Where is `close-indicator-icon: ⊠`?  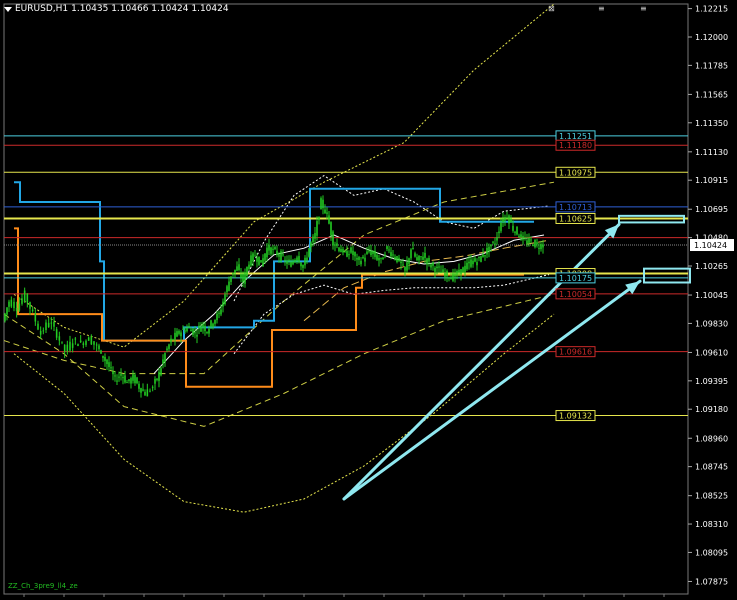
close-indicator-icon: ⊠ is located at coordinates (551, 8).